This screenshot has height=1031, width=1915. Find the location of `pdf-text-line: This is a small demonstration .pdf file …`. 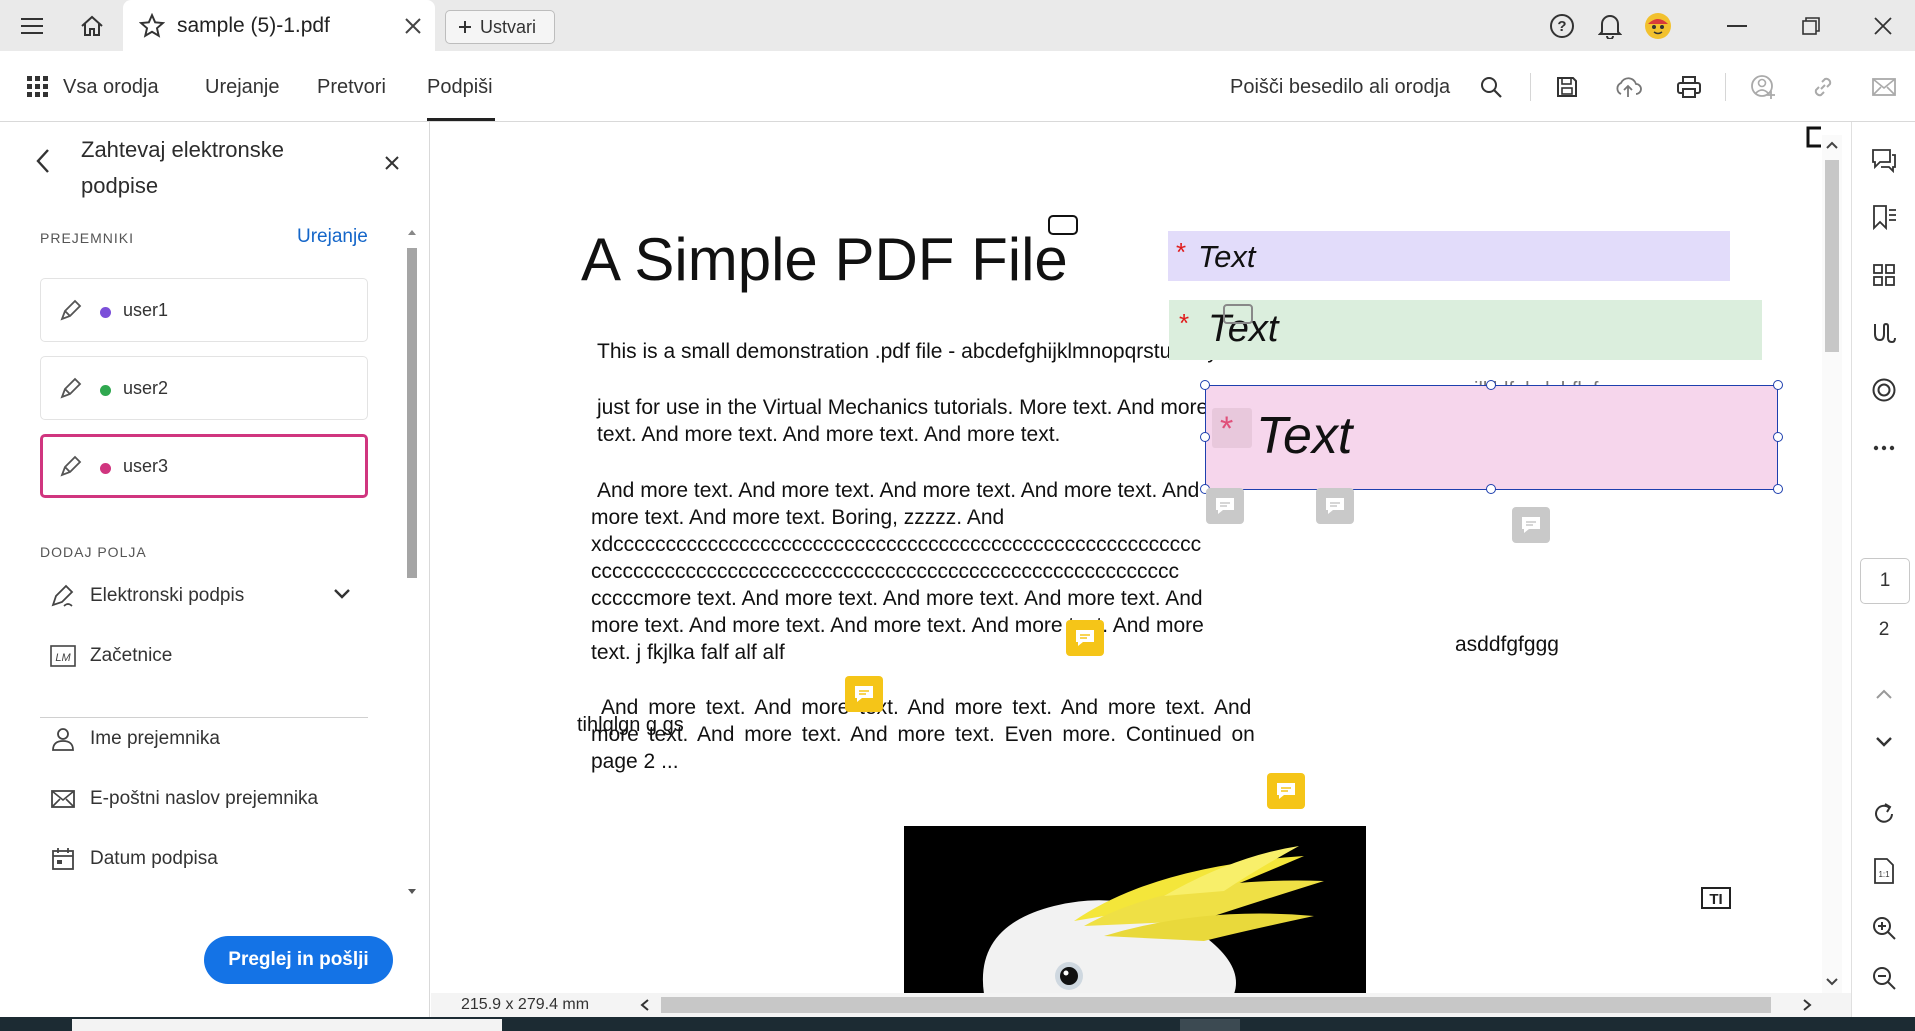

pdf-text-line: This is a small demonstration .pdf file … is located at coordinates (913, 351).